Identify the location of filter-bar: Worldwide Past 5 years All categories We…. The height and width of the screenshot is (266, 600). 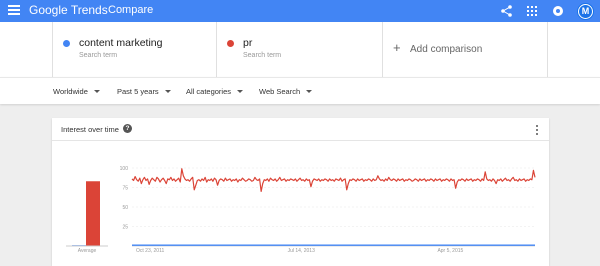
(300, 90).